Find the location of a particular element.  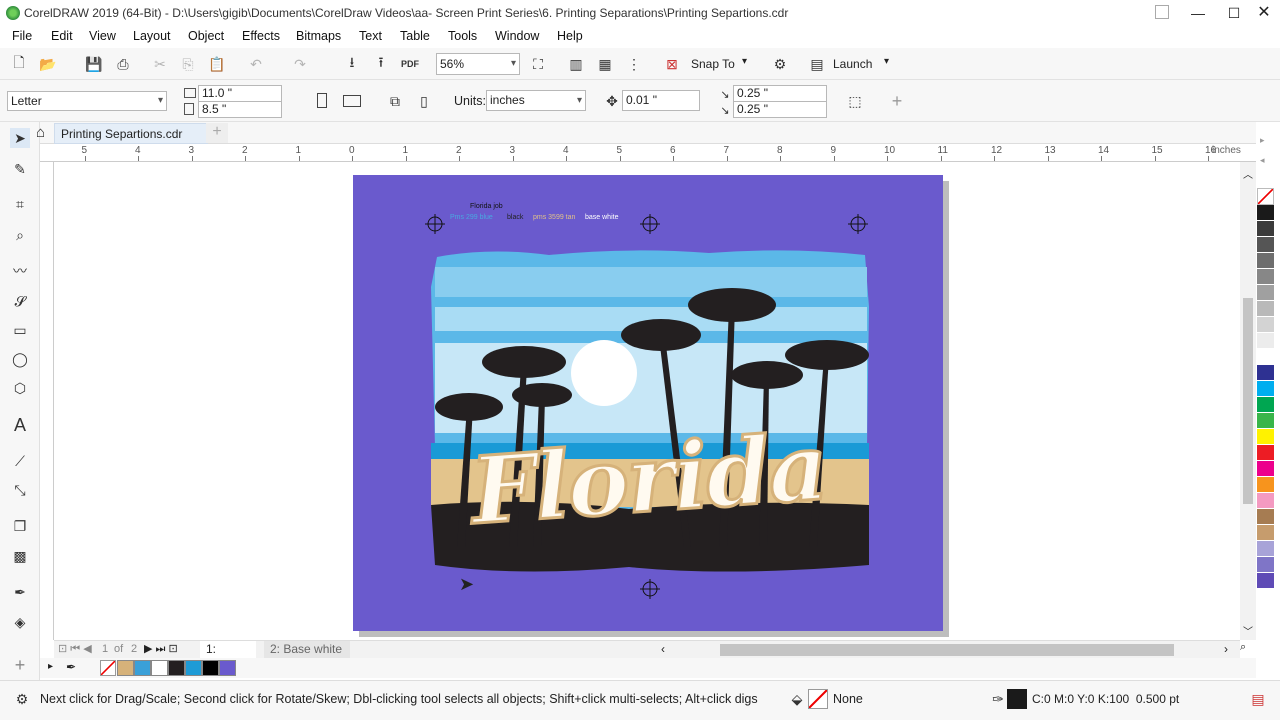

horizontal-scroll-thumb is located at coordinates (947, 650).